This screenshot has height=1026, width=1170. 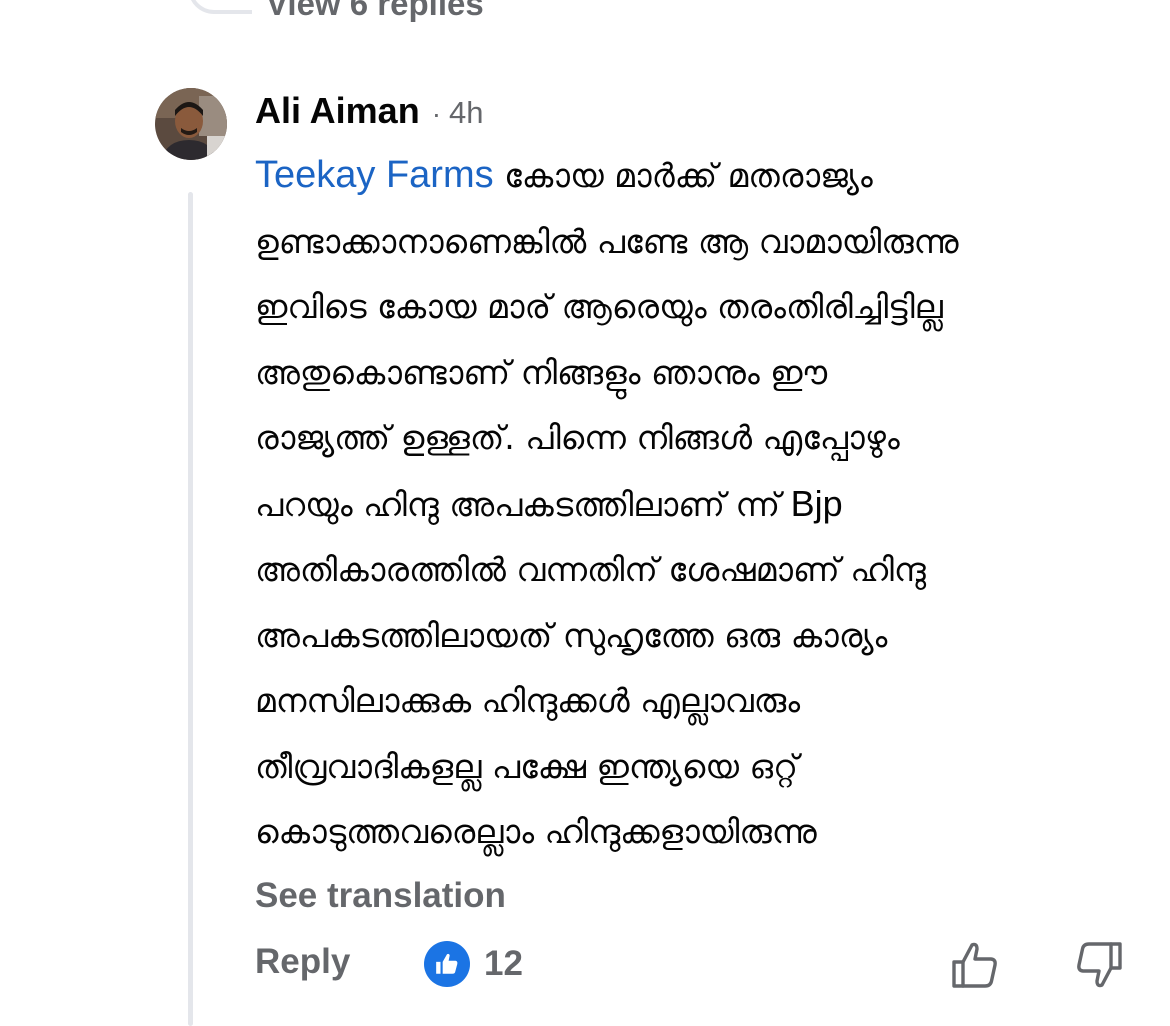 I want to click on comment-text: കോയ മാർക്ക് മതരാജ്യം, so click(x=688, y=175).